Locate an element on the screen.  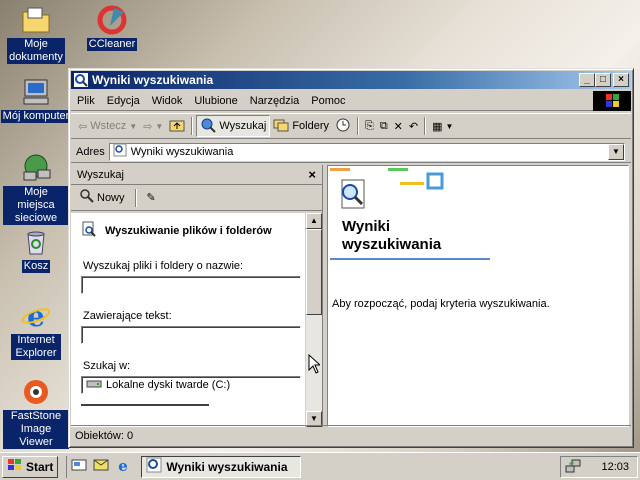
system-tray: 12:03 is located at coordinates (599, 467).